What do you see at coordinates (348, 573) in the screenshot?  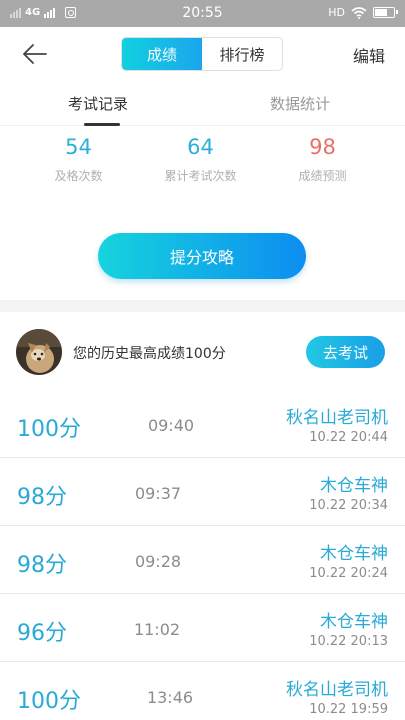 I see `record-date: 10.22 20:24` at bounding box center [348, 573].